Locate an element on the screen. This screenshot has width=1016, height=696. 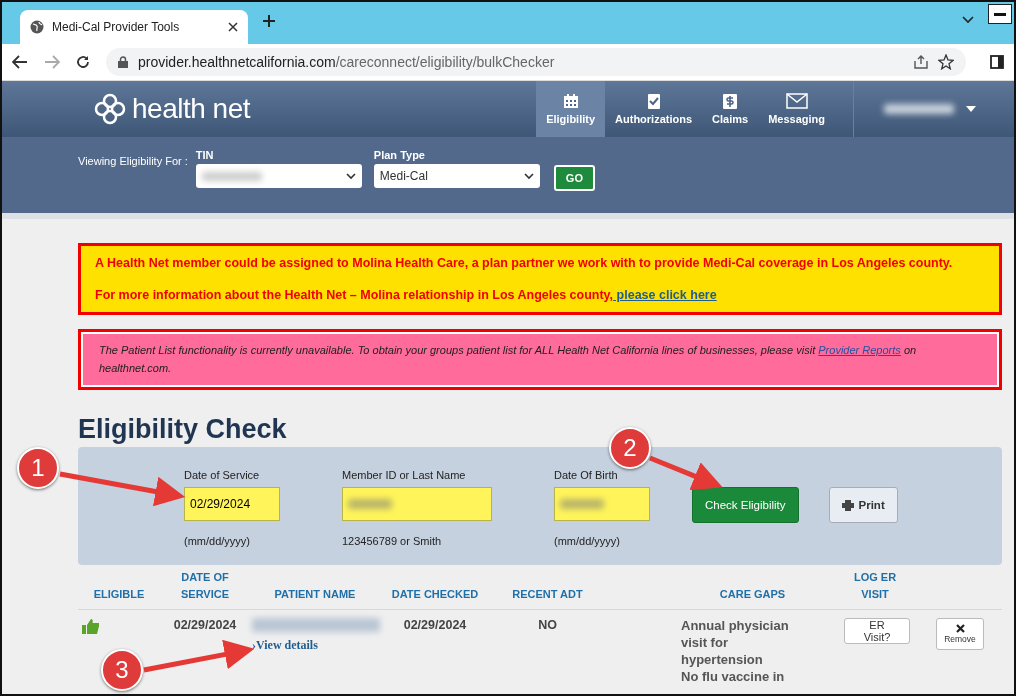
url-text: provider.healthnetcalifornia.com/careconnect/eligibility/bulkChecker is located at coordinates (346, 62).